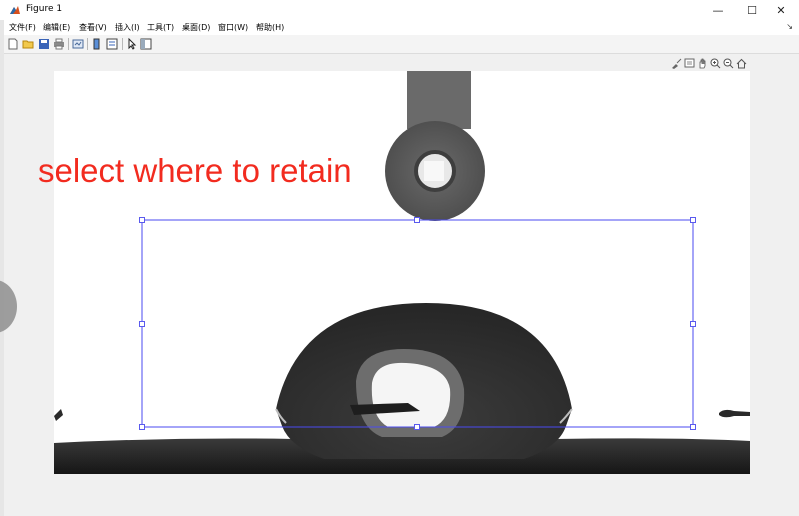 This screenshot has height=516, width=799. What do you see at coordinates (741, 63) in the screenshot?
I see `home-icon` at bounding box center [741, 63].